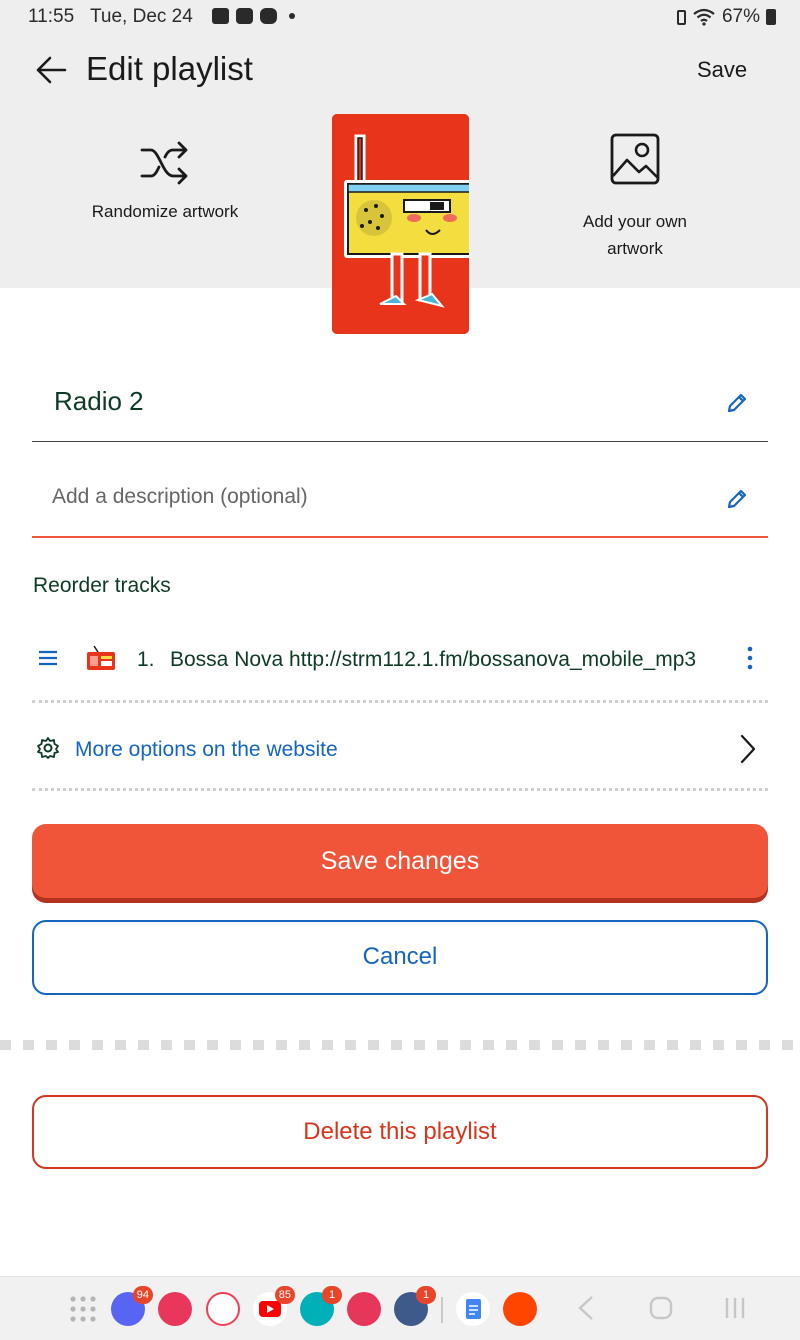  I want to click on page-title: Edit playlist, so click(169, 68).